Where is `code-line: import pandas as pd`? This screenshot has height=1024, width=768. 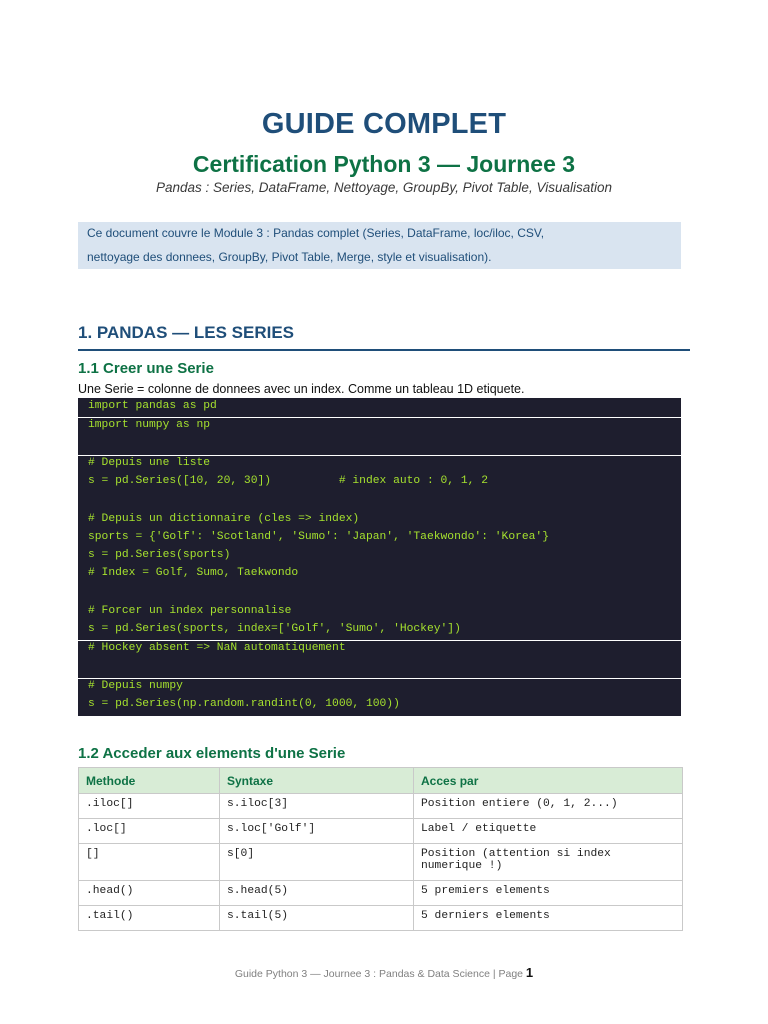 code-line: import pandas as pd is located at coordinates (152, 406).